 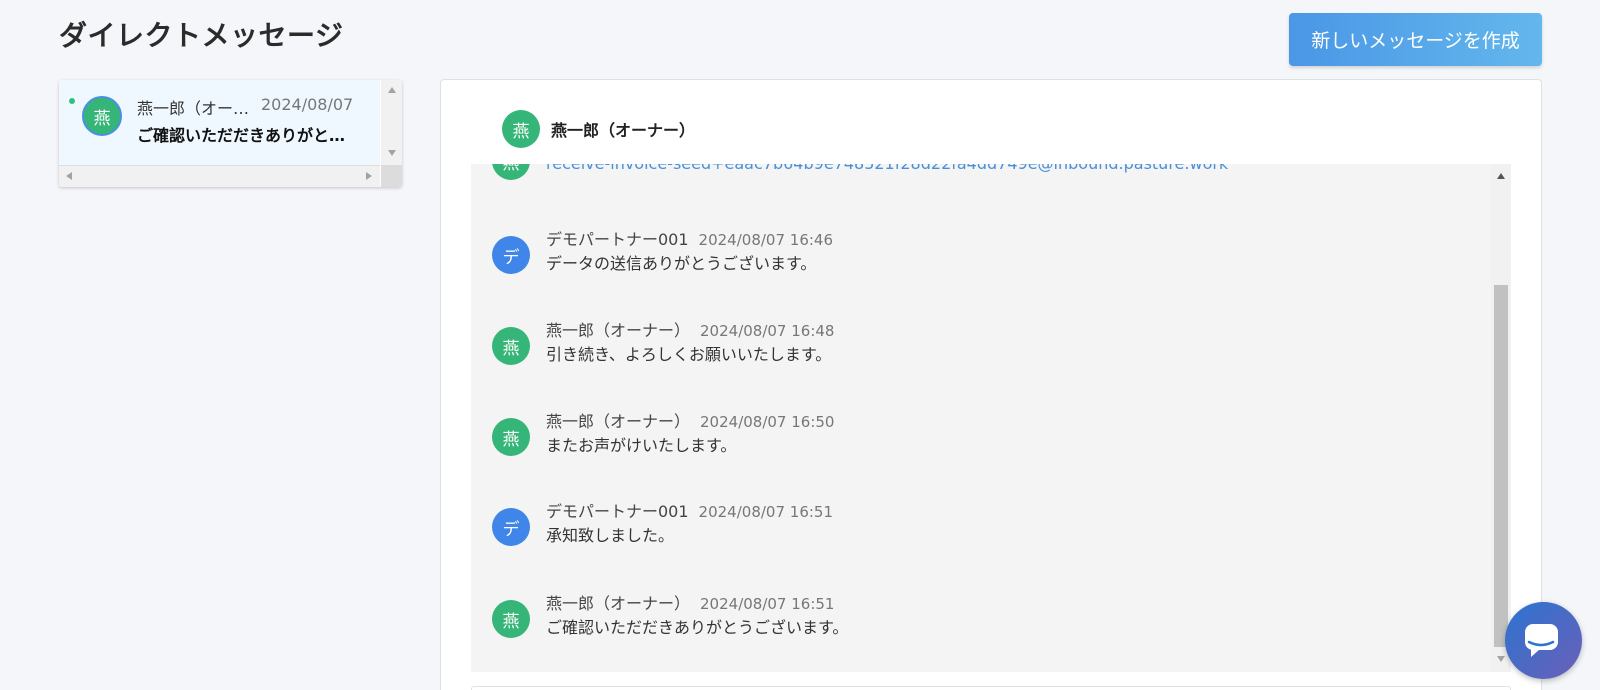 What do you see at coordinates (391, 122) in the screenshot?
I see `conversation-list-vertical-scrollbar` at bounding box center [391, 122].